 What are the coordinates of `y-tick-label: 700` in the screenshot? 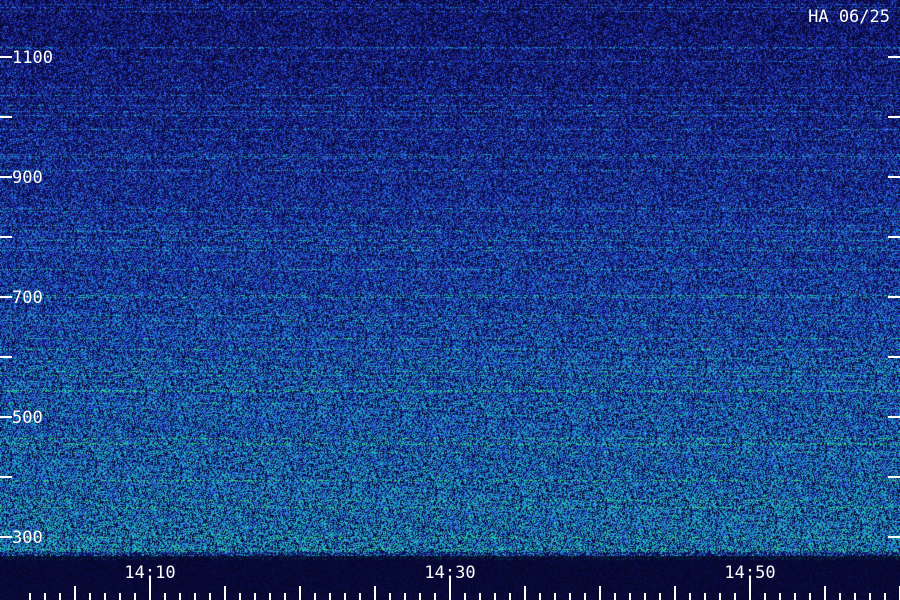 It's located at (27, 298).